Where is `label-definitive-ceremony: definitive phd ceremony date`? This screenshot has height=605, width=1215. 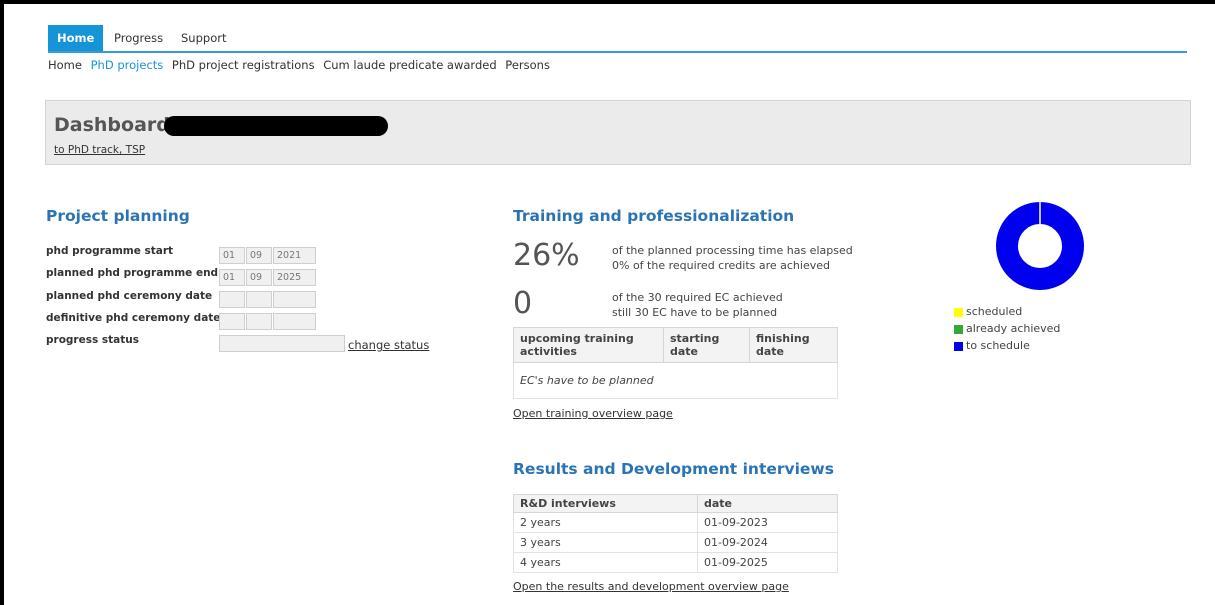
label-definitive-ceremony: definitive phd ceremony date is located at coordinates (133, 318).